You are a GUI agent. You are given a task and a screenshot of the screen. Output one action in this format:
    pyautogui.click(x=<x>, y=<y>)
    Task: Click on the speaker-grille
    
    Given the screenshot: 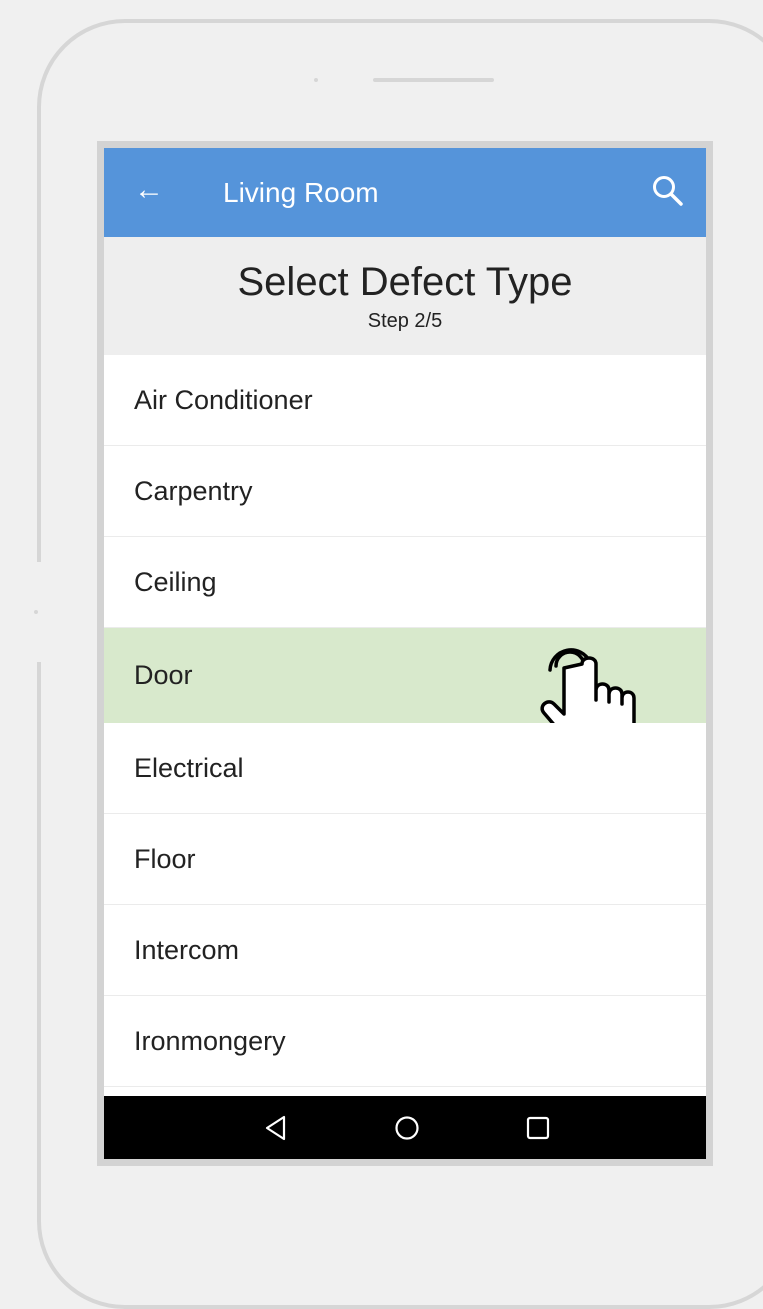 What is the action you would take?
    pyautogui.click(x=433, y=80)
    